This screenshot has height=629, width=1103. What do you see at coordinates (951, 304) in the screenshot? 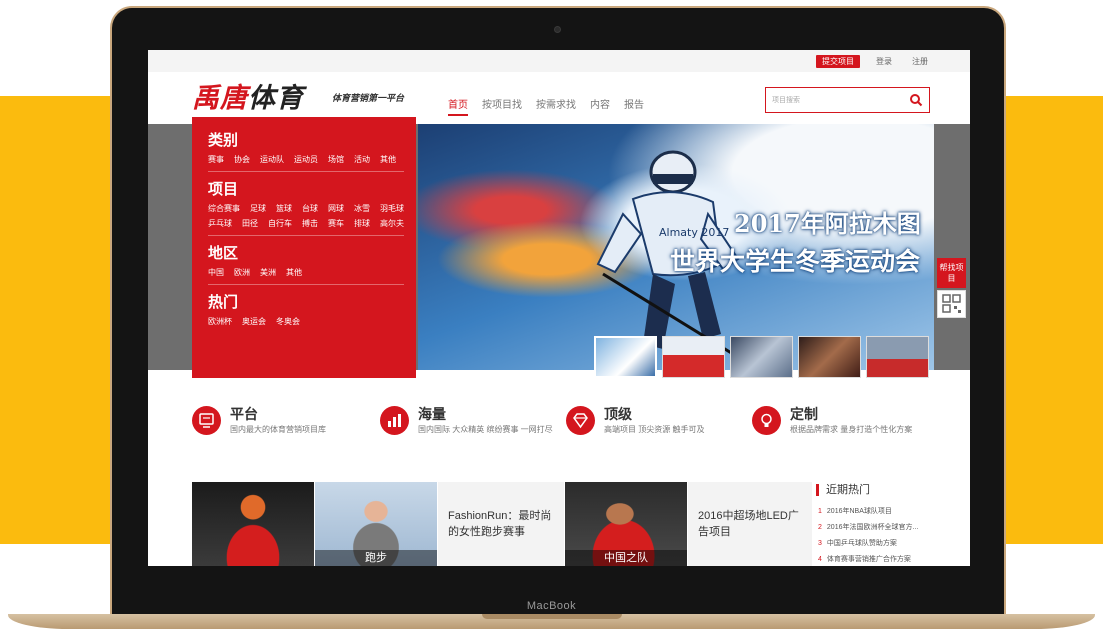
I see `qr-code-icon` at bounding box center [951, 304].